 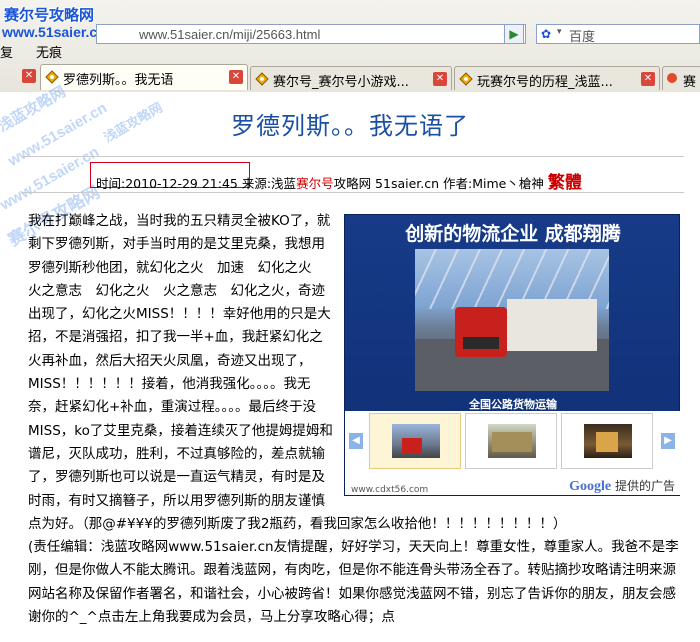 I want to click on traditional-chinese-toggle: 繁體, so click(x=565, y=183).